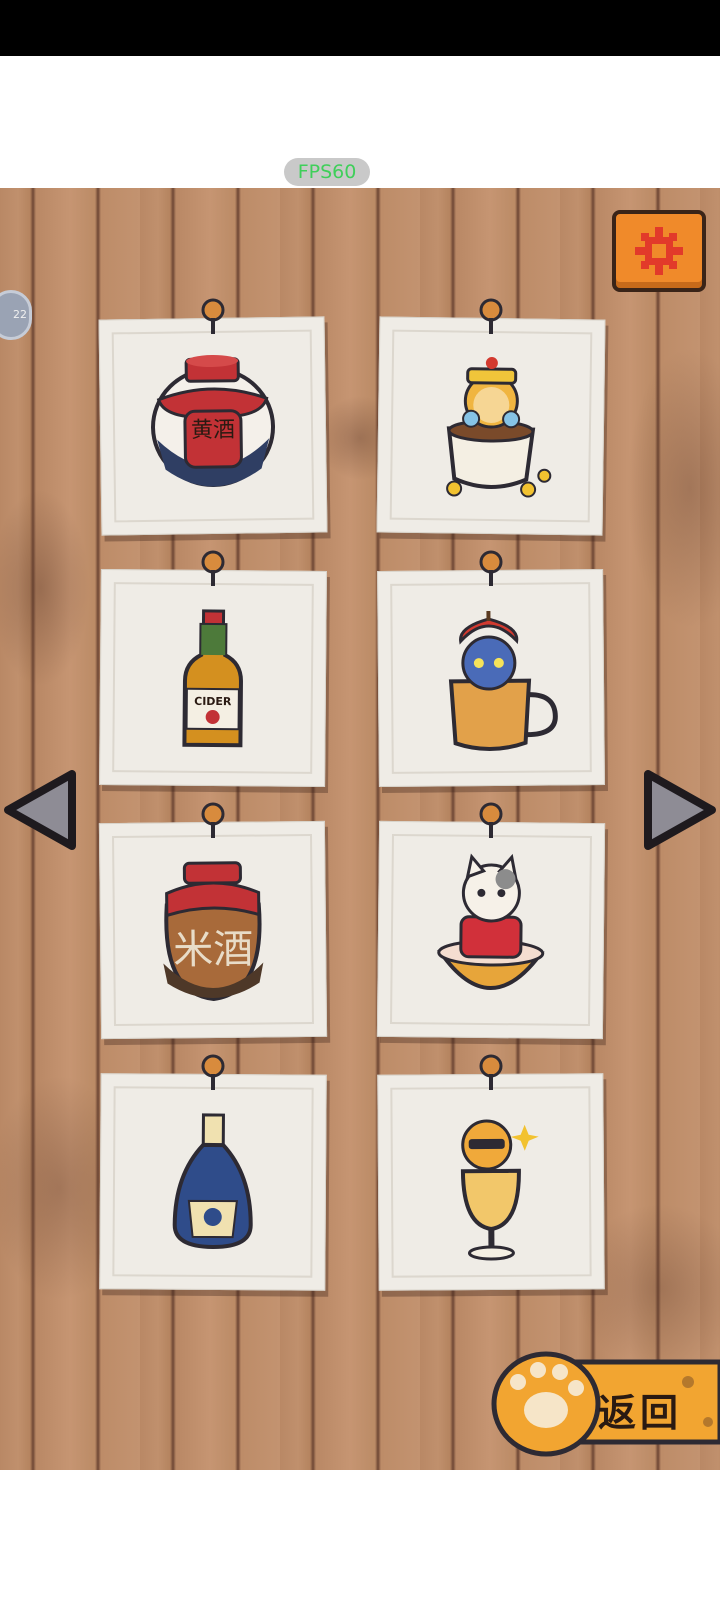 This screenshot has height=1600, width=720. What do you see at coordinates (503, 681) in the screenshot?
I see `cat-apple-mug-icon` at bounding box center [503, 681].